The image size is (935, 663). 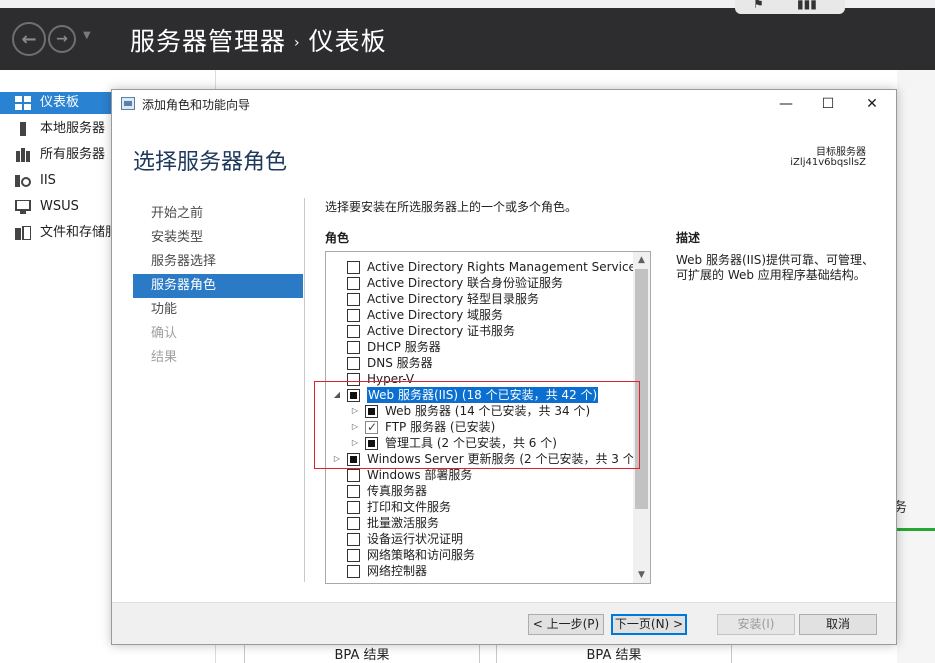 I want to click on iis-icon, so click(x=23, y=181).